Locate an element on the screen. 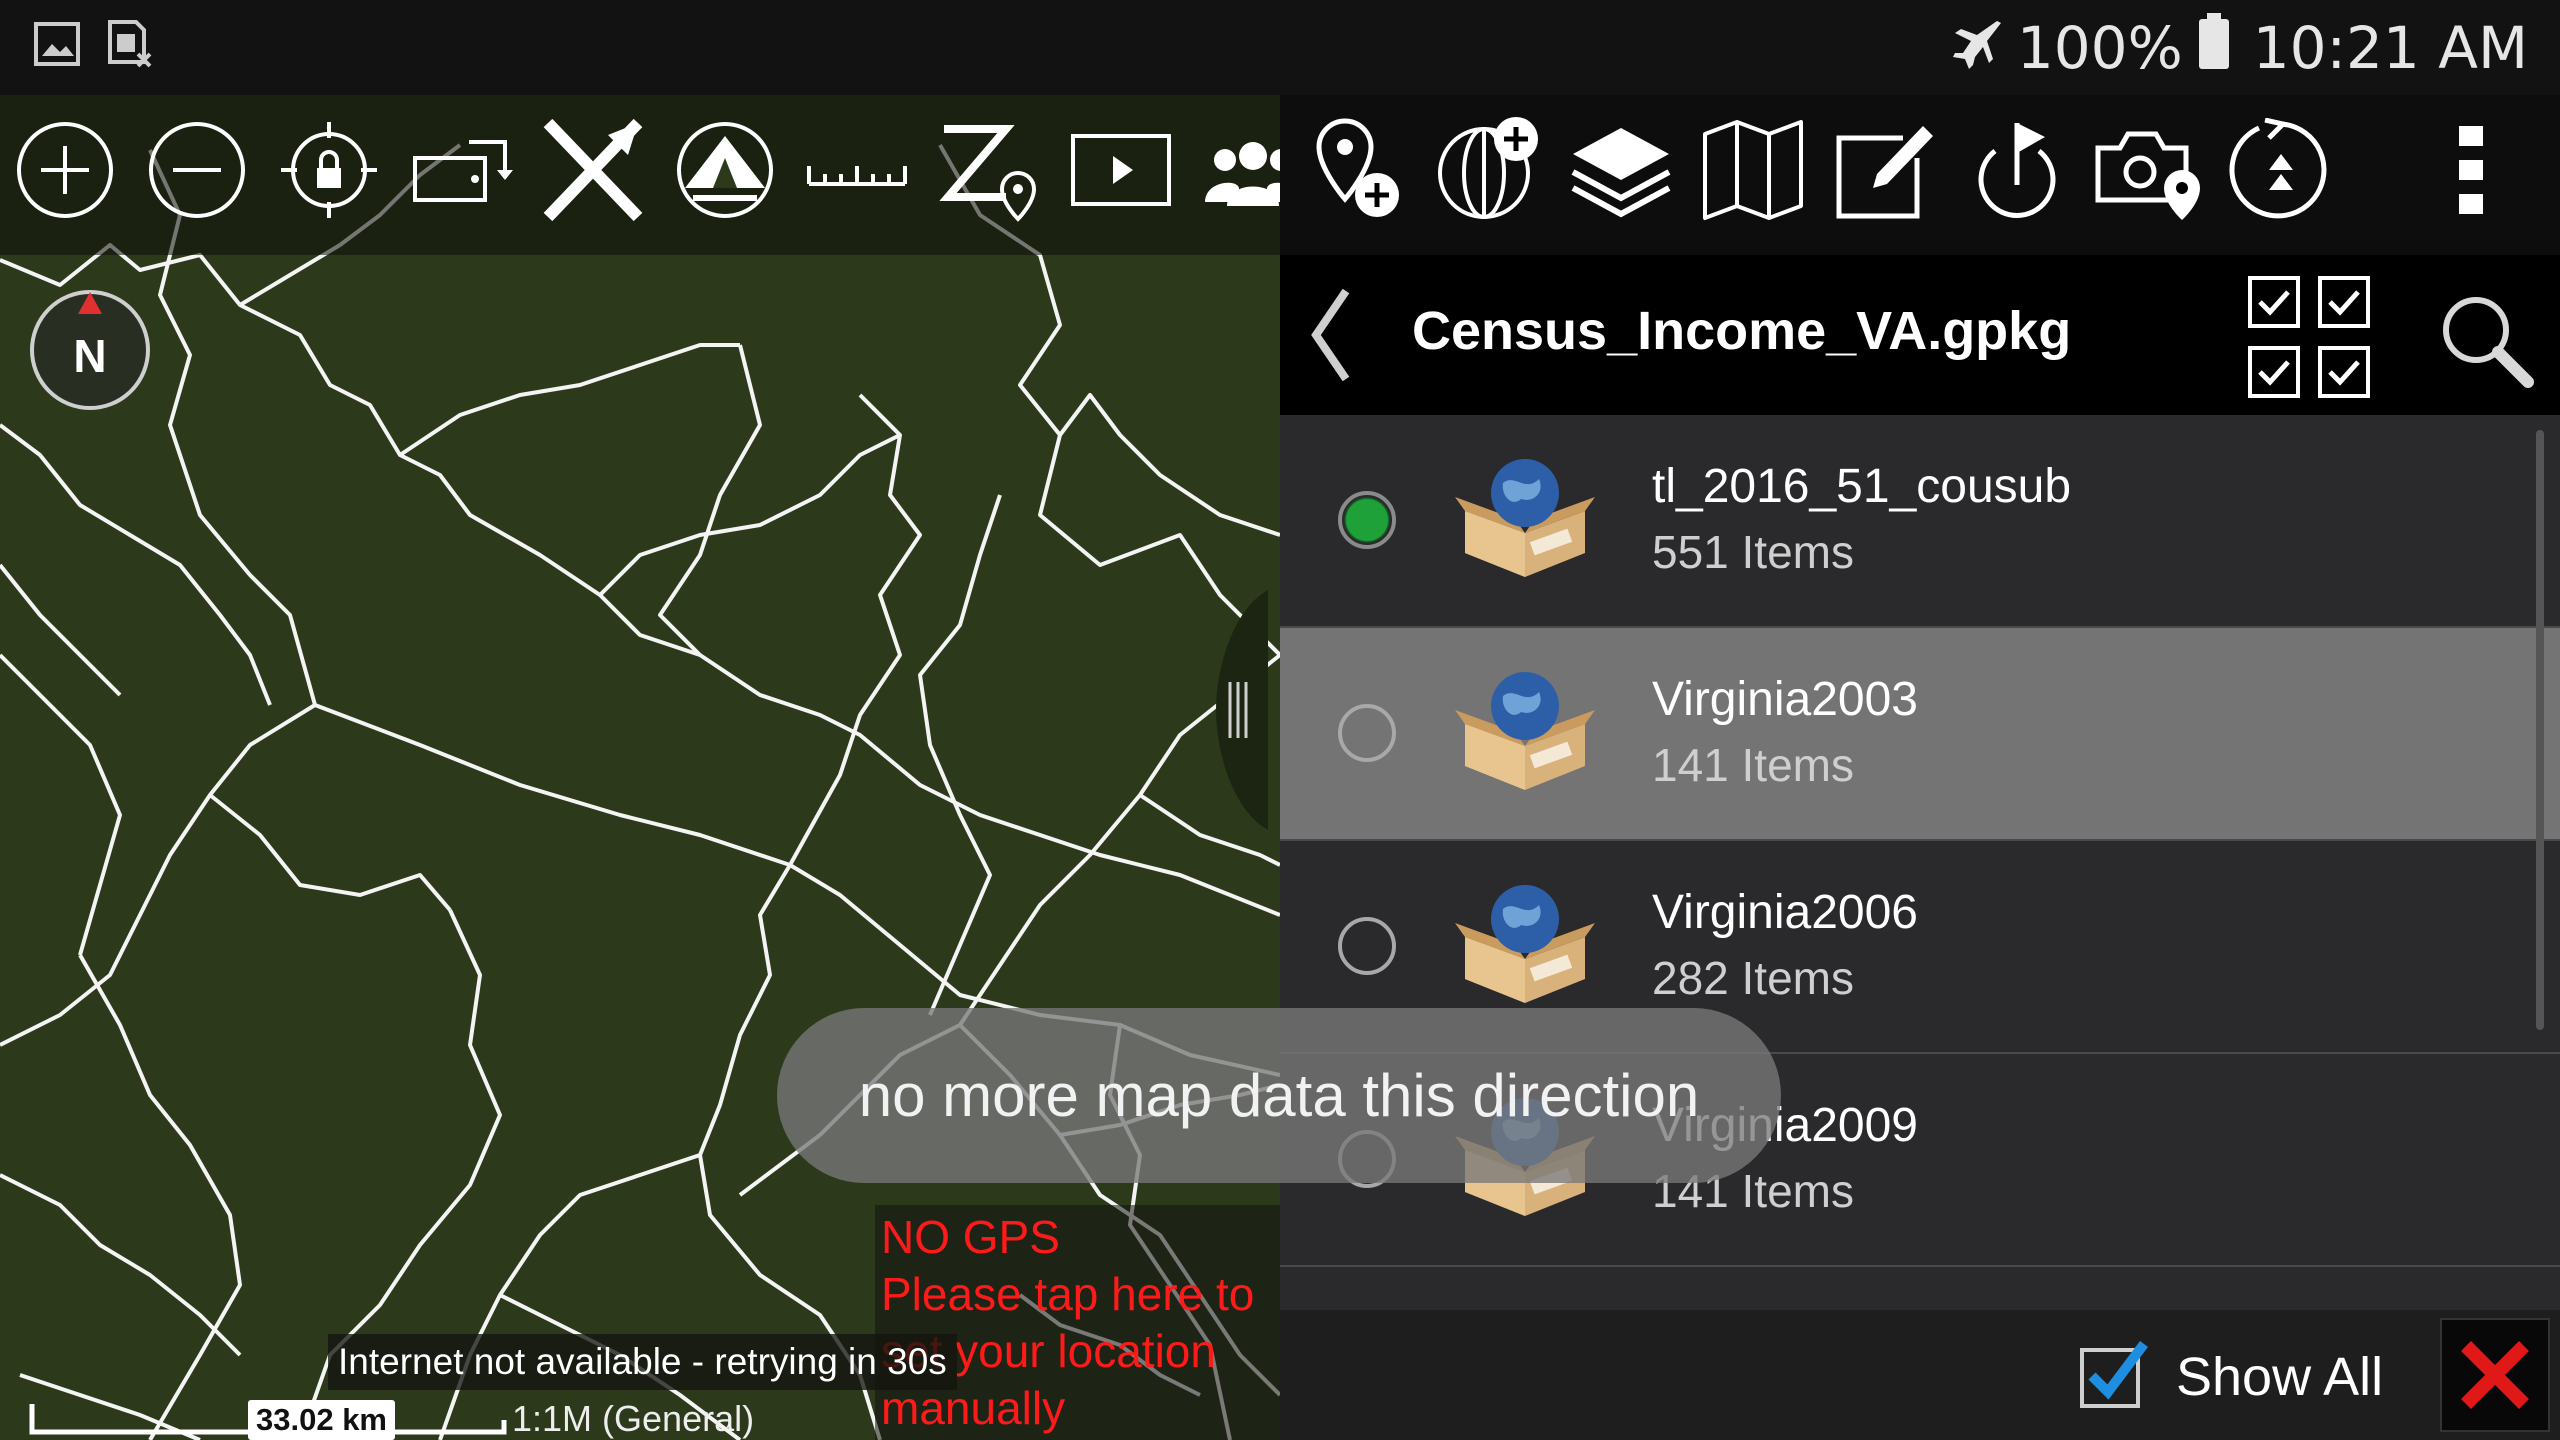 The width and height of the screenshot is (2560, 1440). add-layer-button is located at coordinates (1489, 170).